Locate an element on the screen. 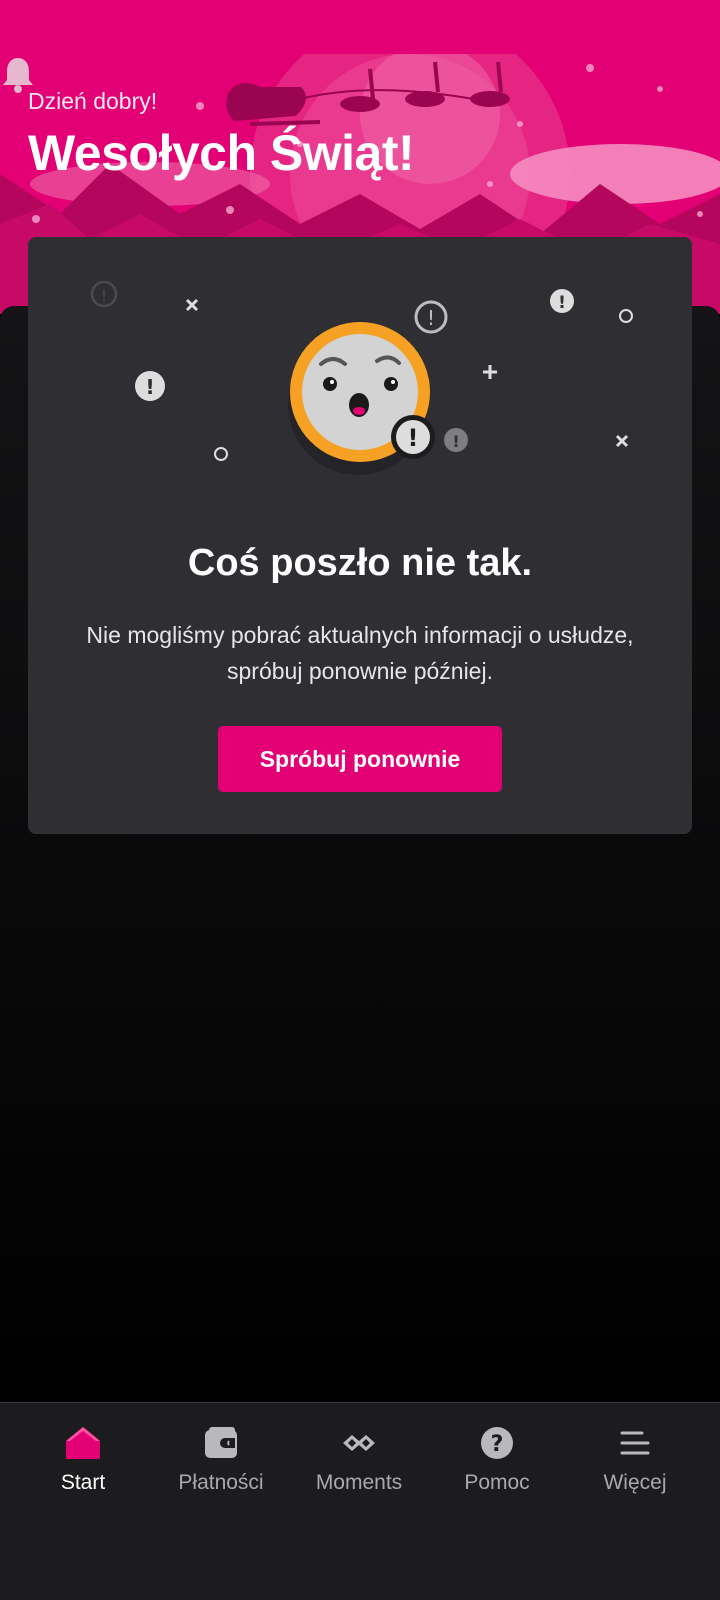 The image size is (720, 1600). nav-item-wiecej: Więcej is located at coordinates (635, 1463).